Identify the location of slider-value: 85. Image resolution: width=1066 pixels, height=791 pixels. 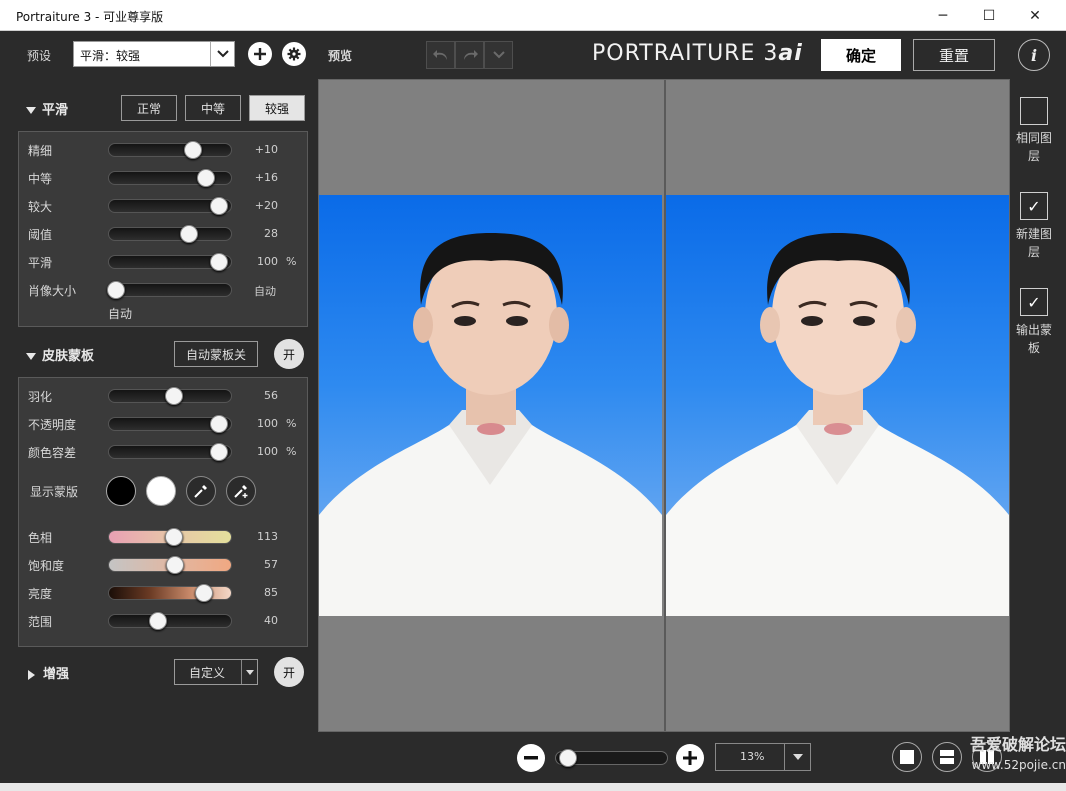
(271, 592).